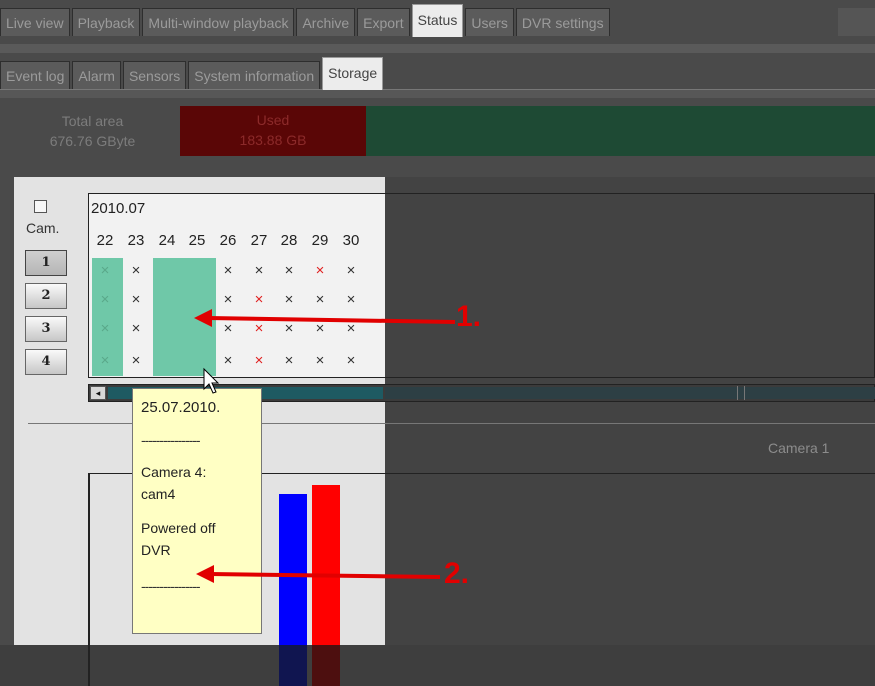 This screenshot has width=875, height=686. I want to click on annotation-label-2: 2., so click(457, 573).